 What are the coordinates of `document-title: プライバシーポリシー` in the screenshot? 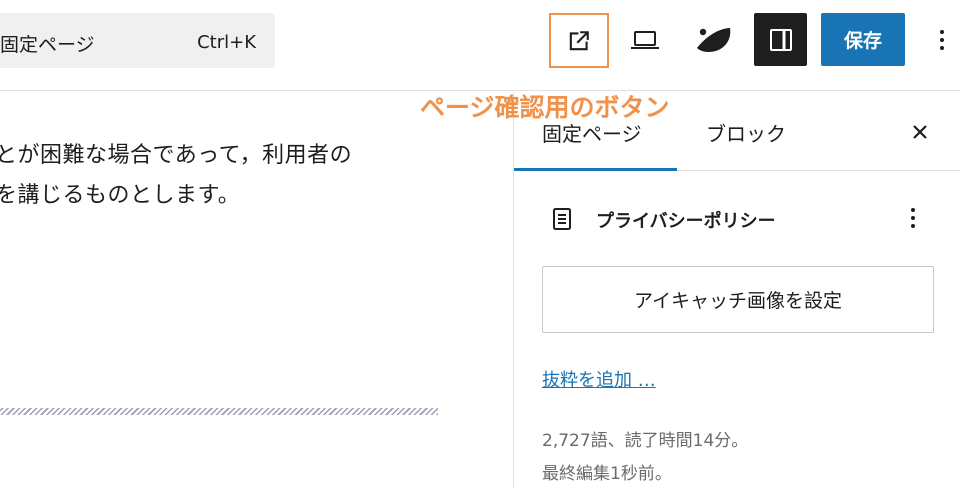 It's located at (686, 221).